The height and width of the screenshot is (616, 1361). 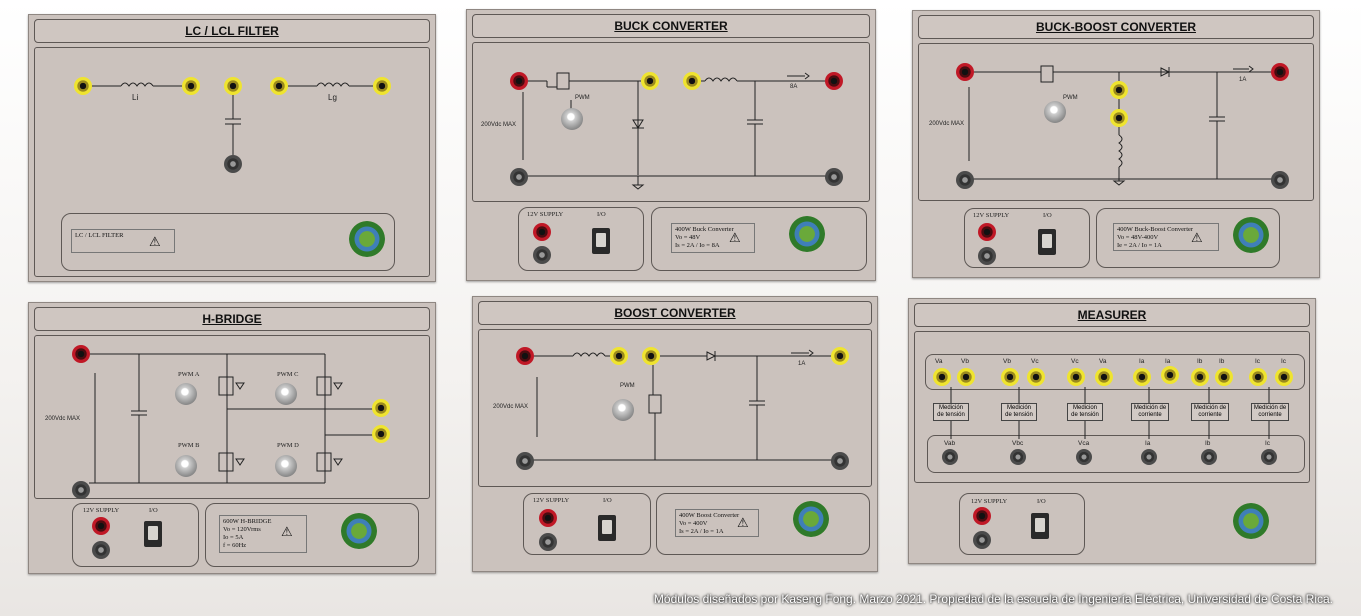 What do you see at coordinates (286, 466) in the screenshot?
I see `pwm-d-input` at bounding box center [286, 466].